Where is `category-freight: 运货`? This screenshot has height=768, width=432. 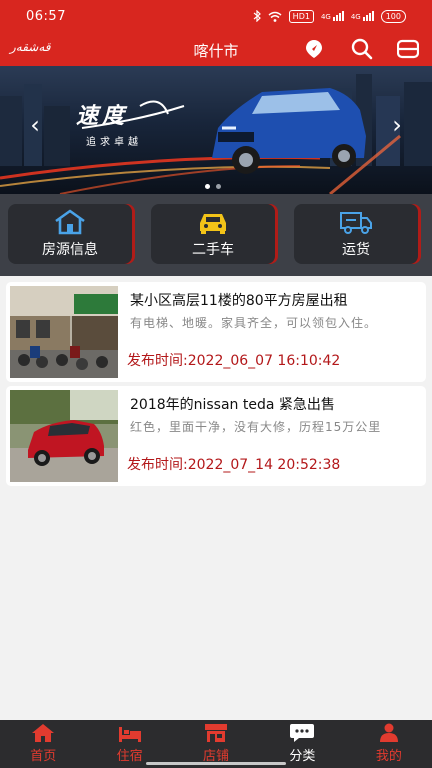 category-freight: 运货 is located at coordinates (356, 234).